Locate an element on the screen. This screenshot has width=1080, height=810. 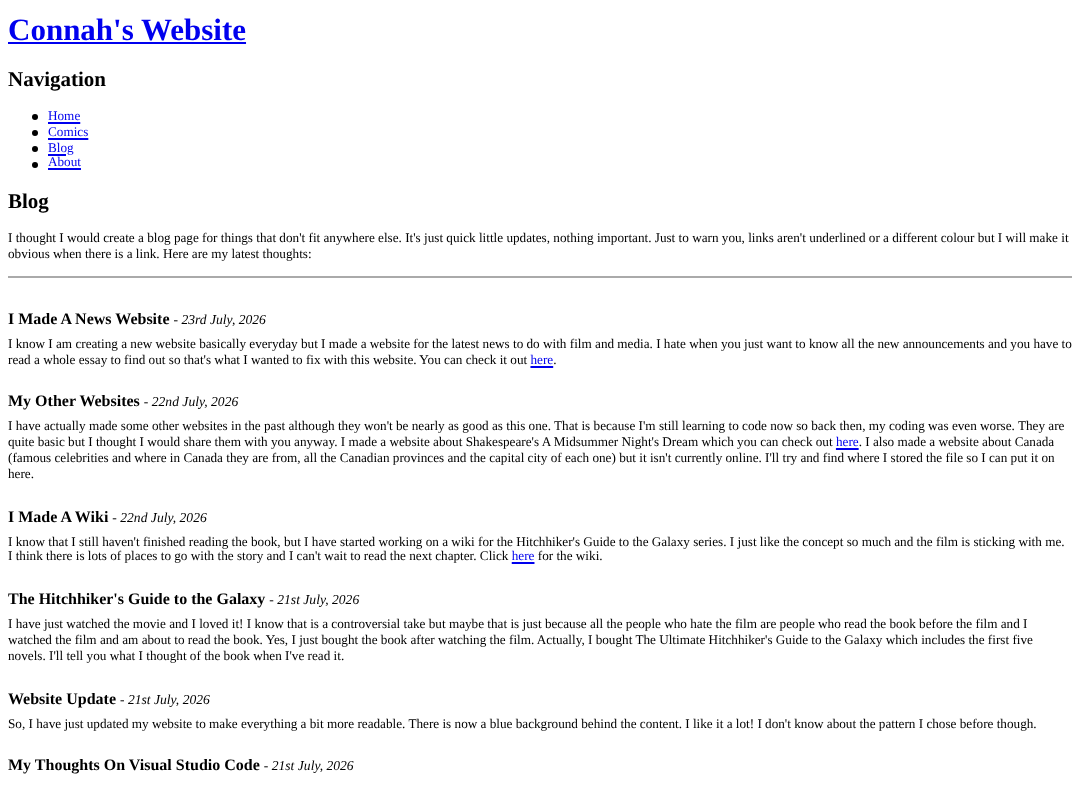
post-title: Website Update is located at coordinates (62, 698).